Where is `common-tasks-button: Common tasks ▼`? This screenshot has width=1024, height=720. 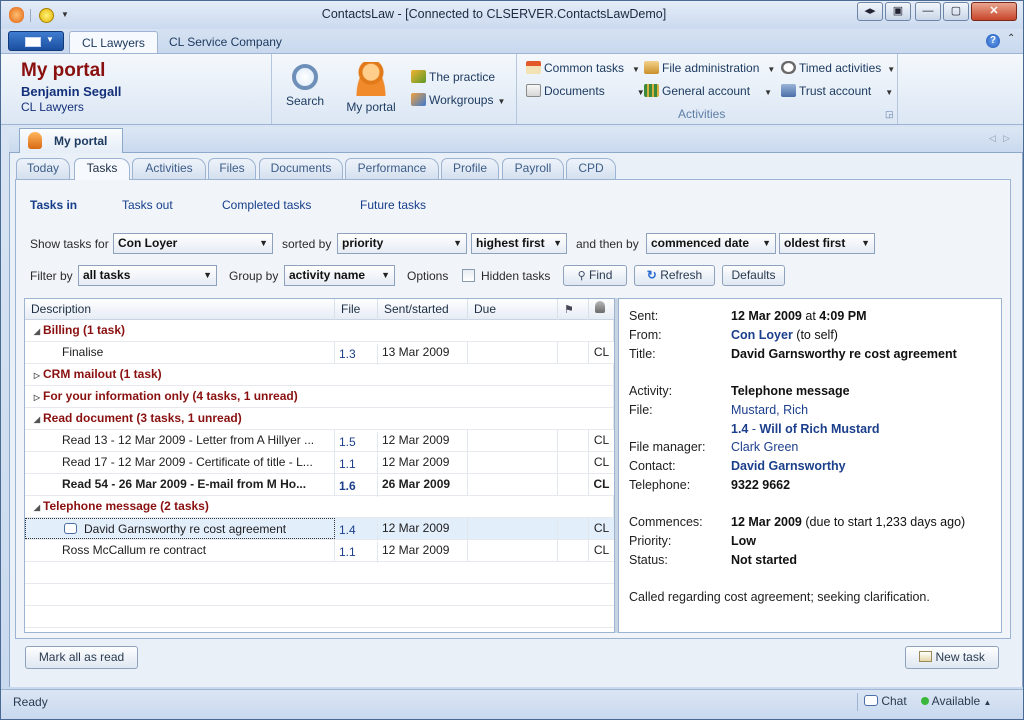
common-tasks-button: Common tasks ▼ is located at coordinates (583, 68).